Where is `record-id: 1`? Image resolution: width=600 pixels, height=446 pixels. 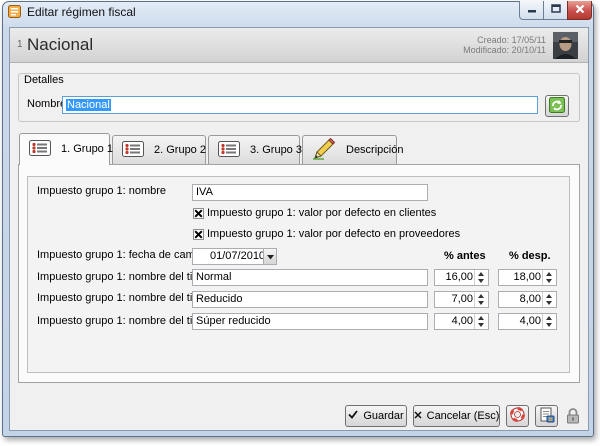 record-id: 1 is located at coordinates (20, 44).